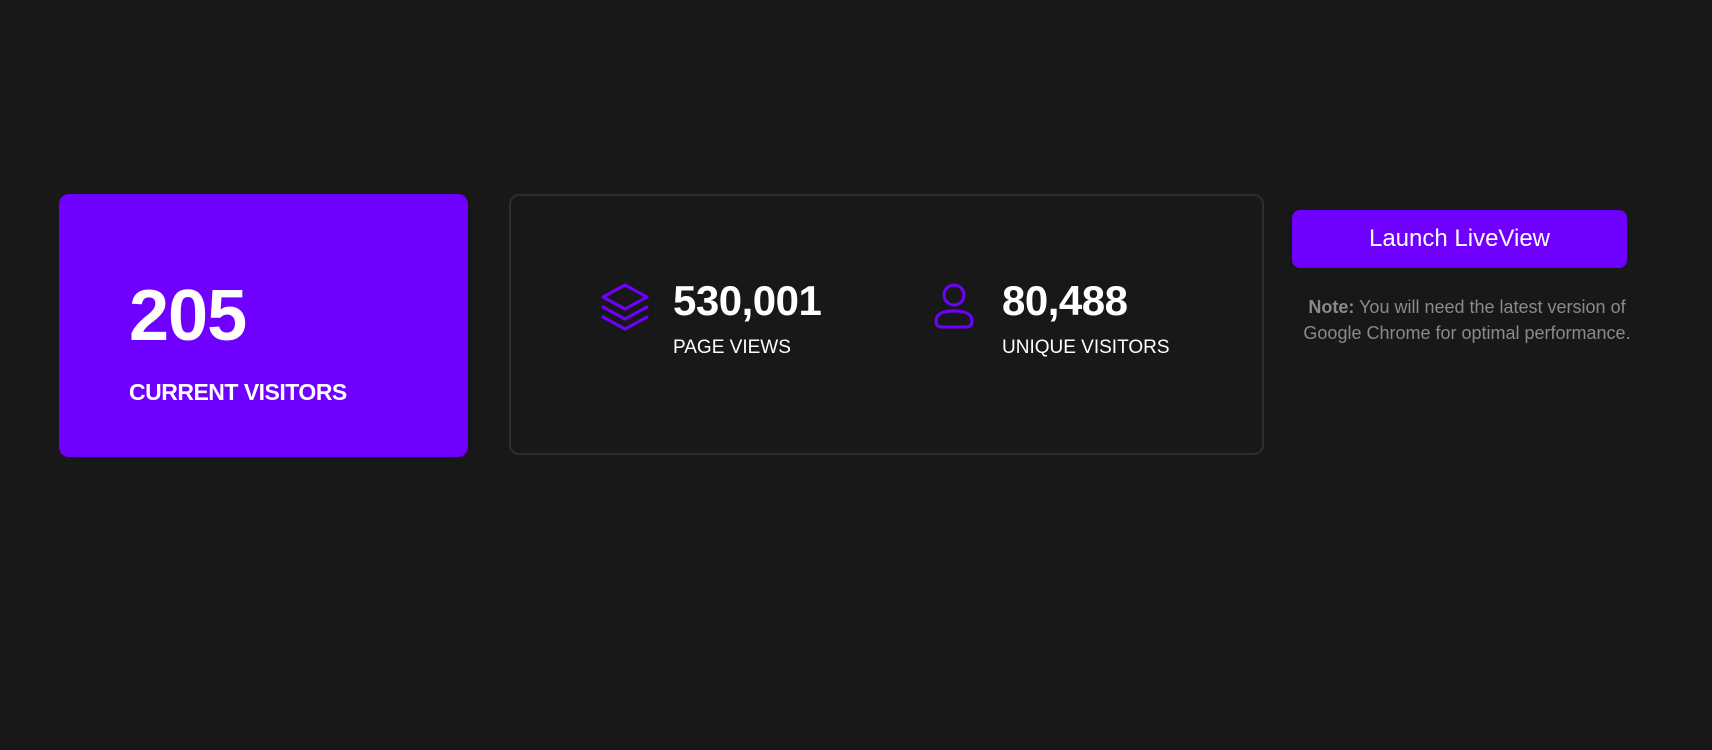  What do you see at coordinates (747, 300) in the screenshot?
I see `page-views-value: 530,001` at bounding box center [747, 300].